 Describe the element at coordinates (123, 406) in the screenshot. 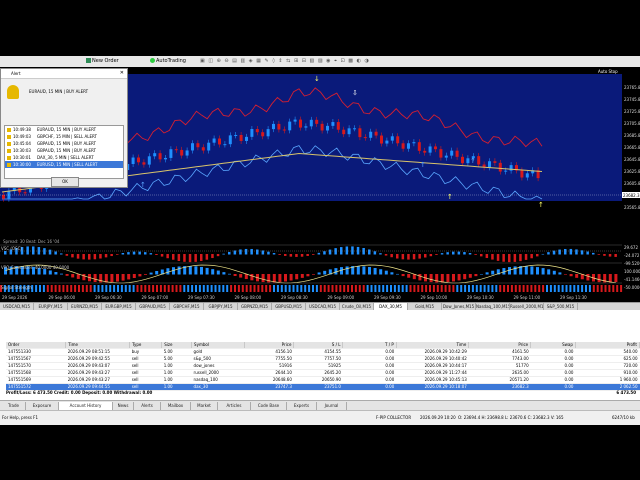

I see `terminal-tab: News` at that location.